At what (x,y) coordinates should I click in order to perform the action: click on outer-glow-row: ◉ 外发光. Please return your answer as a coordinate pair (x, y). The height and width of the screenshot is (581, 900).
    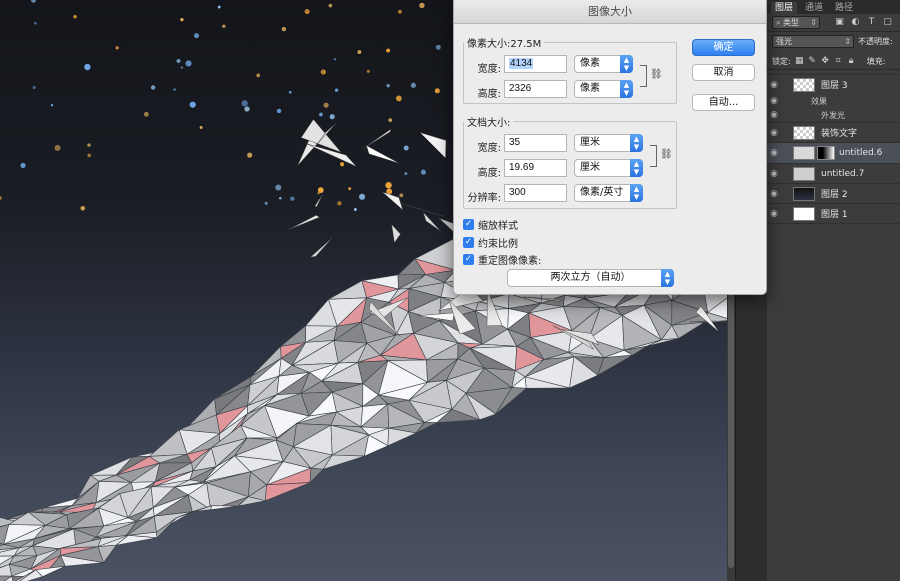
    Looking at the image, I should click on (833, 115).